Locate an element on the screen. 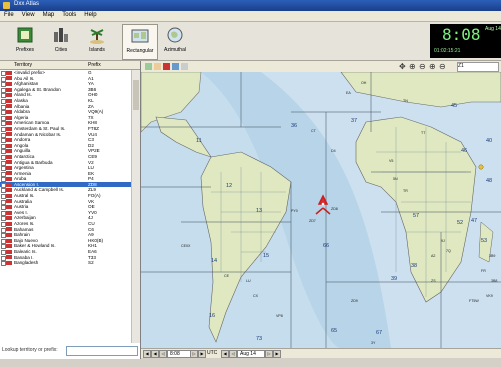 The width and height of the screenshot is (501, 367). zoom-reset-icon: ⊖ is located at coordinates (442, 66).